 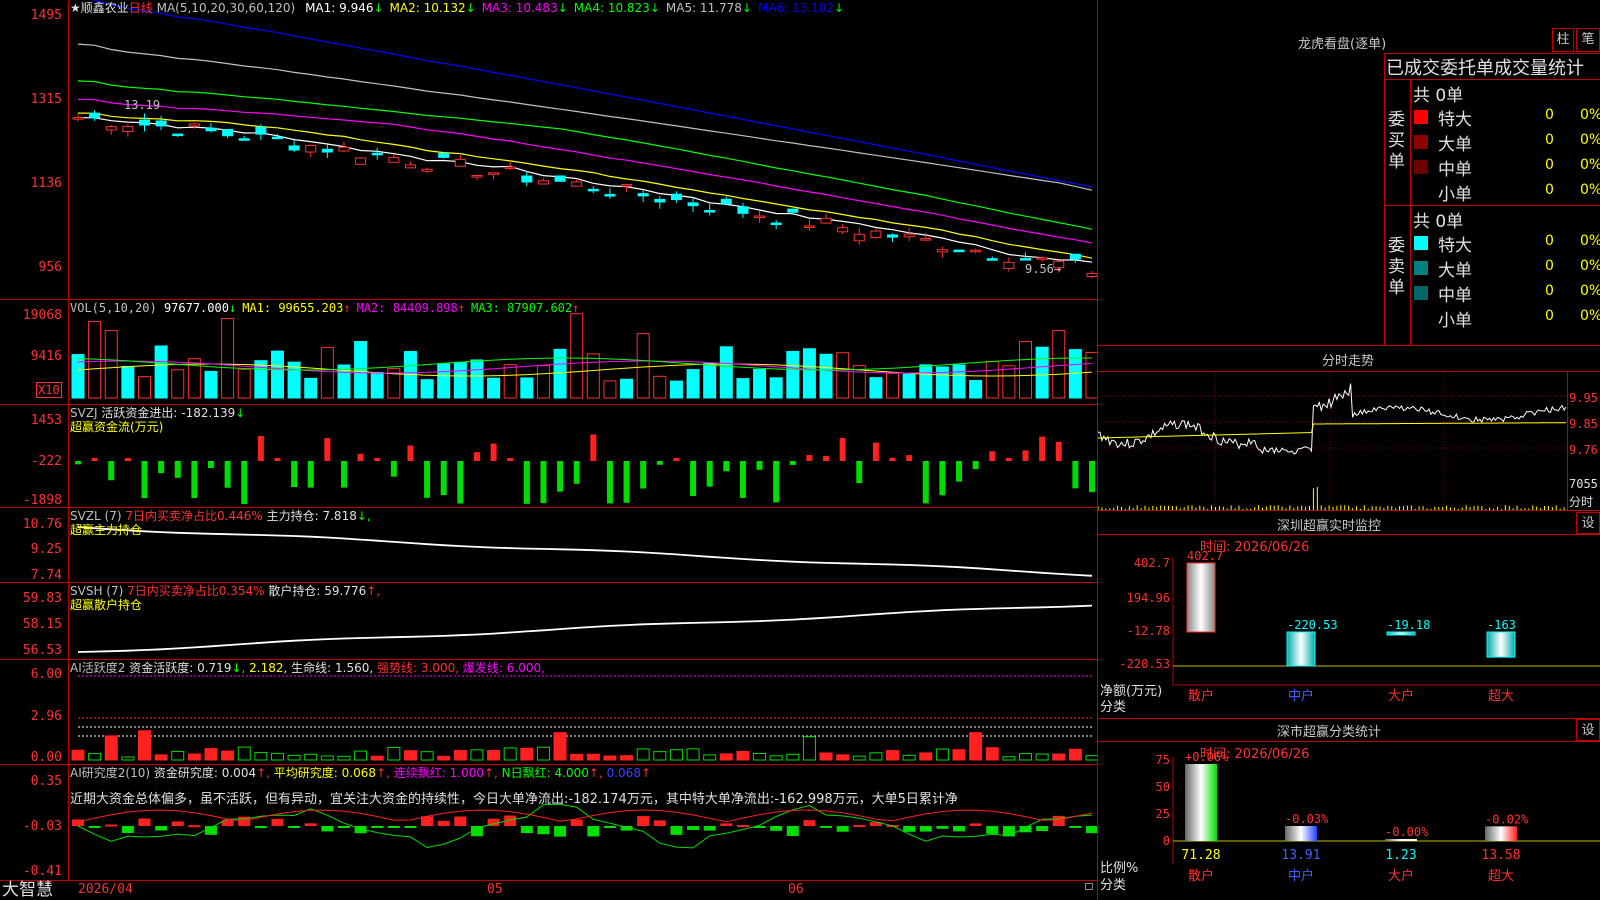 What do you see at coordinates (1401, 840) in the screenshot?
I see `ratio-bar` at bounding box center [1401, 840].